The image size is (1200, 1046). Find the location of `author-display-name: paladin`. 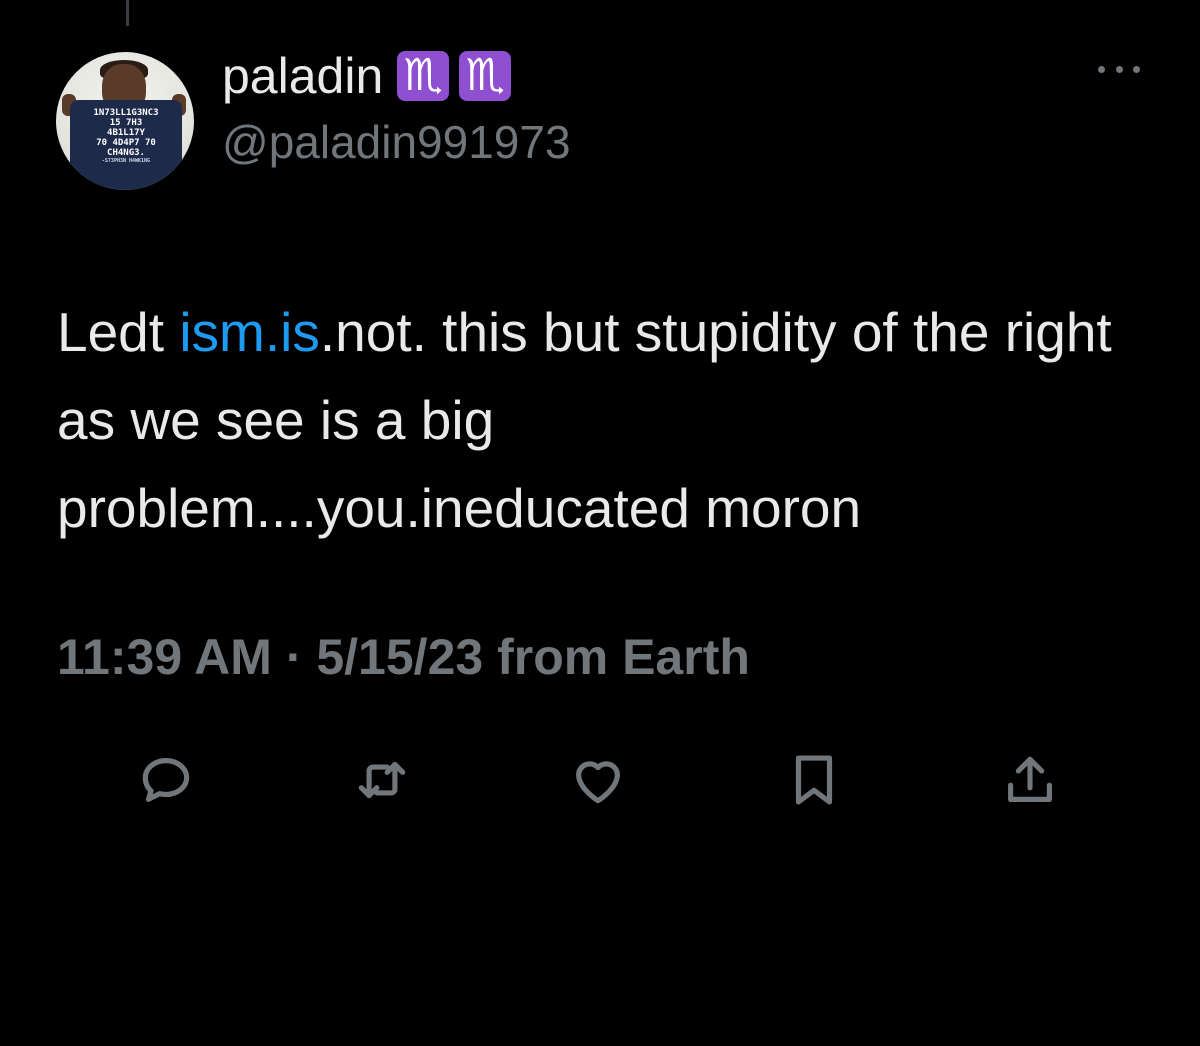

author-display-name: paladin is located at coordinates (302, 76).